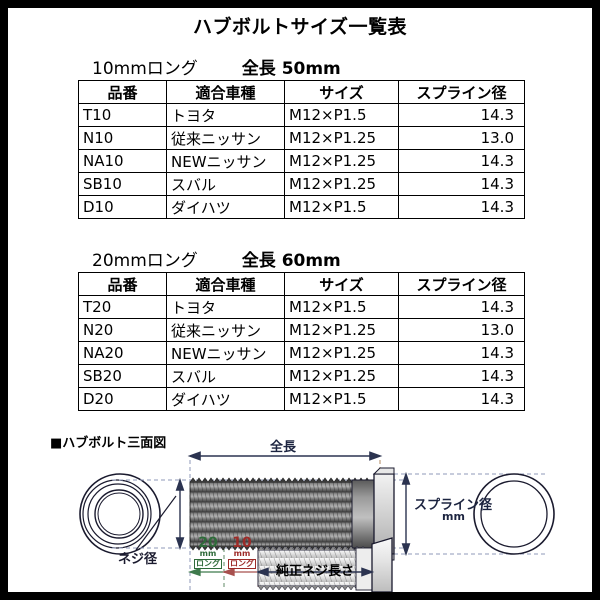  I want to click on extension-tag-20mm-value: 20, so click(208, 543).